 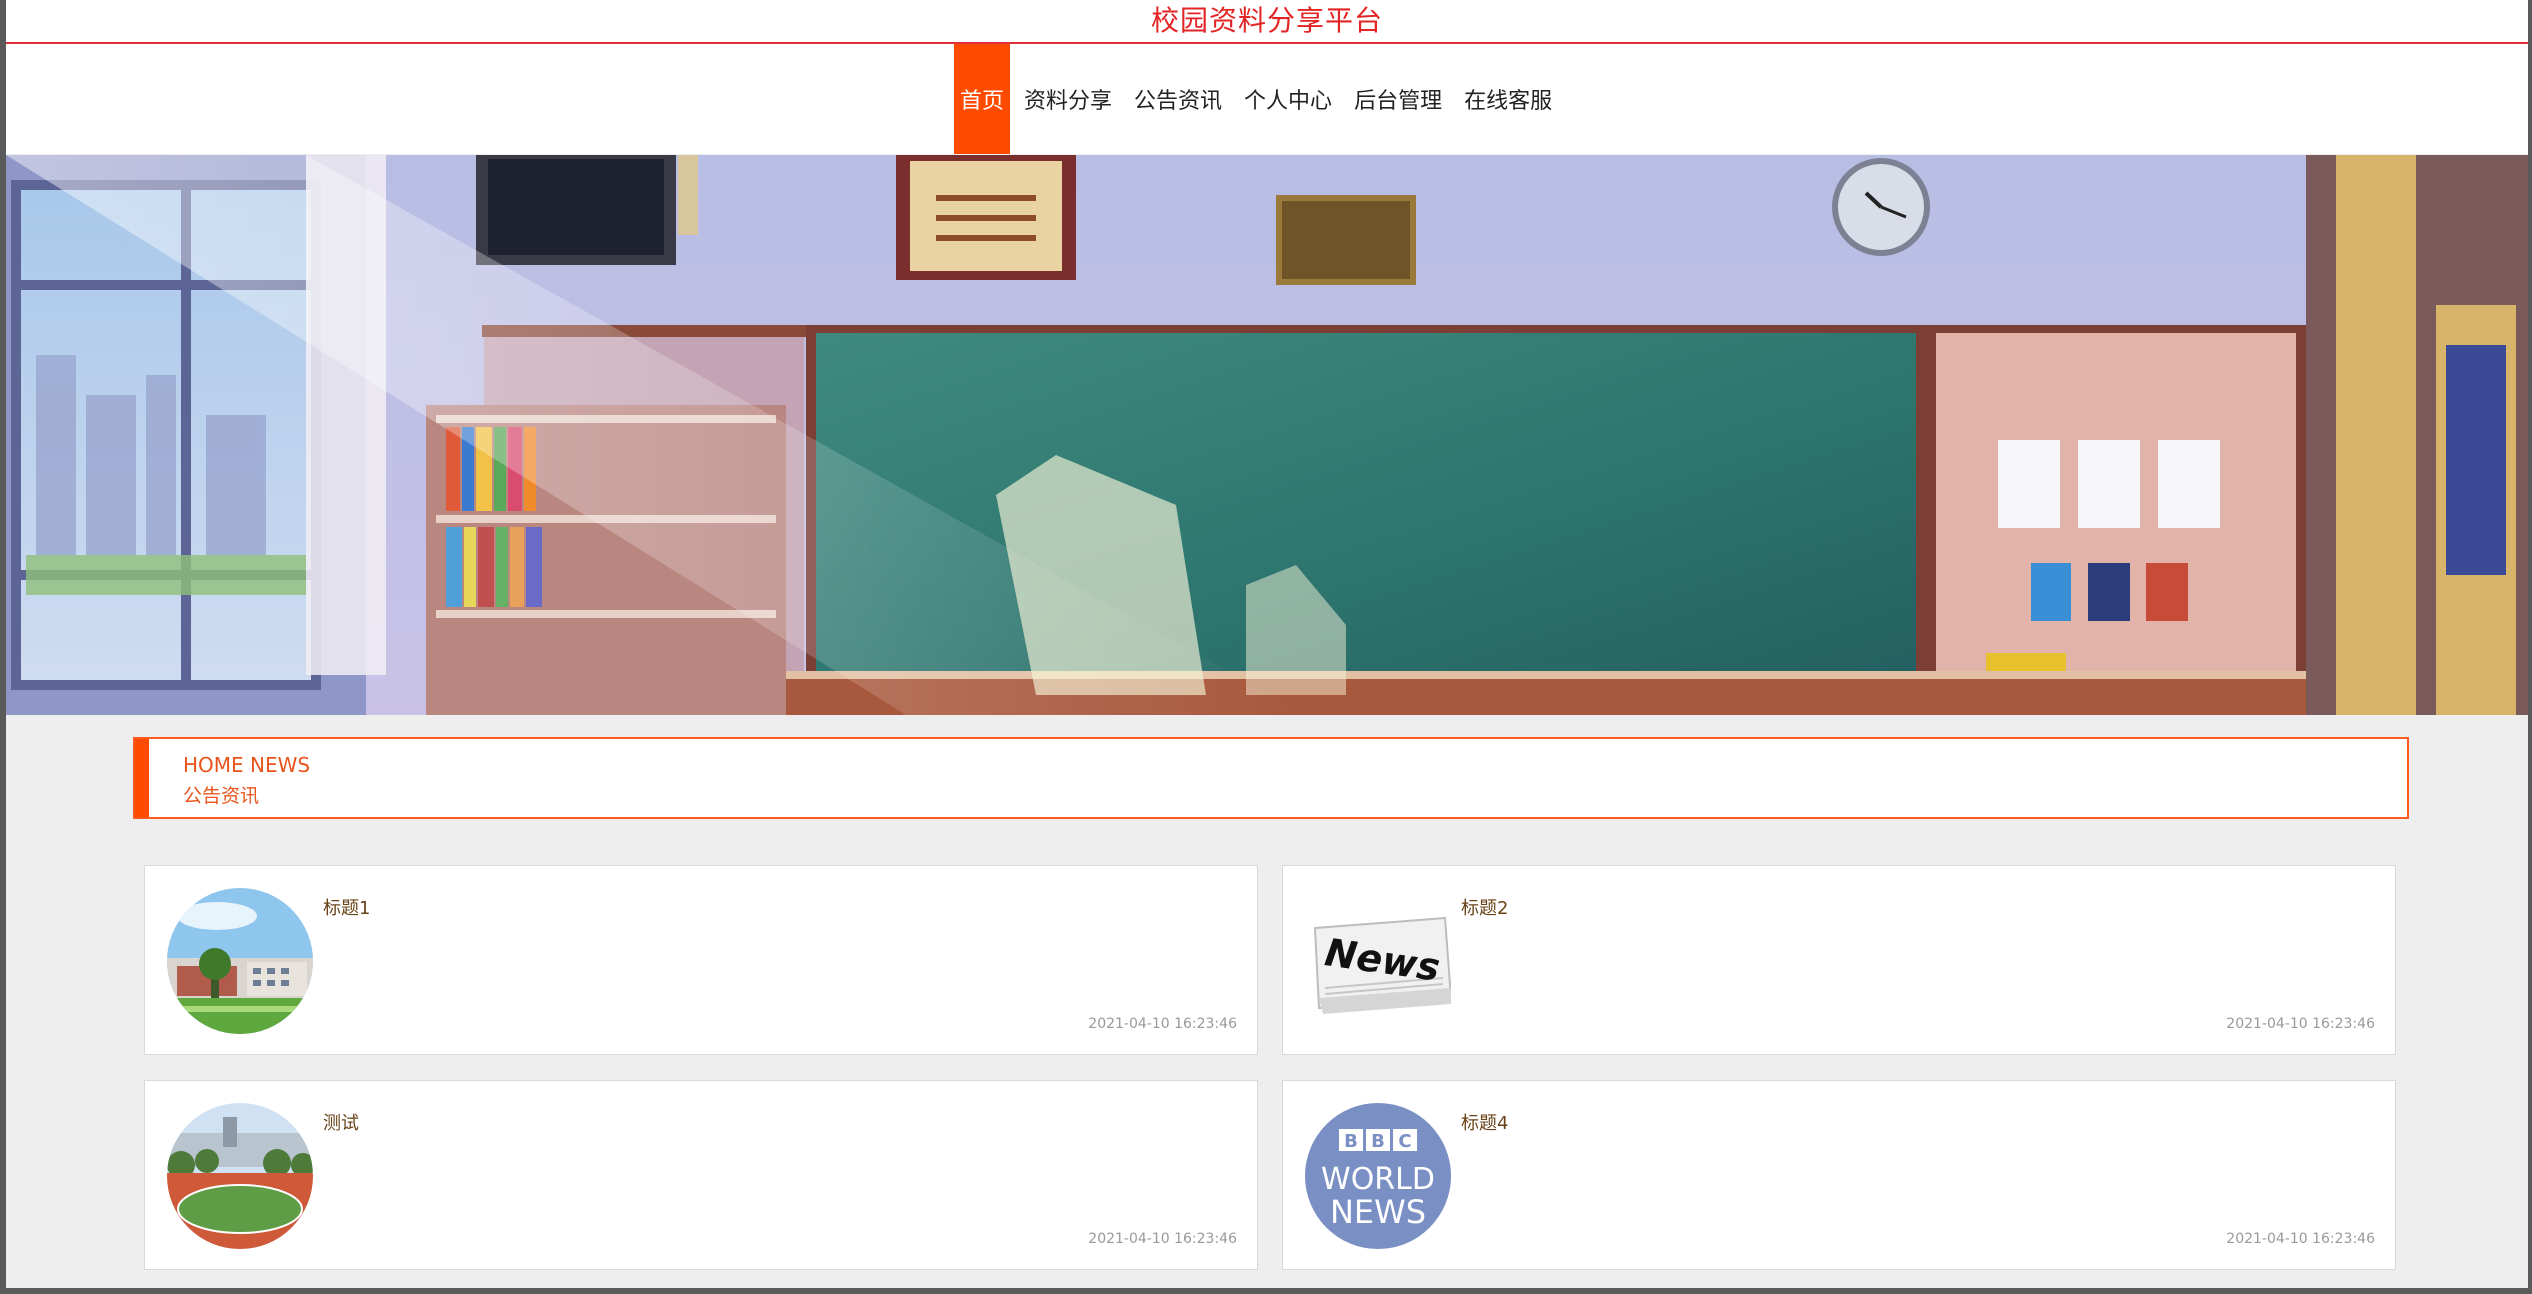 I want to click on nav-list: 首页 资料分享 公告资讯 个人中心 后台管理 在线客服, so click(x=1260, y=99).